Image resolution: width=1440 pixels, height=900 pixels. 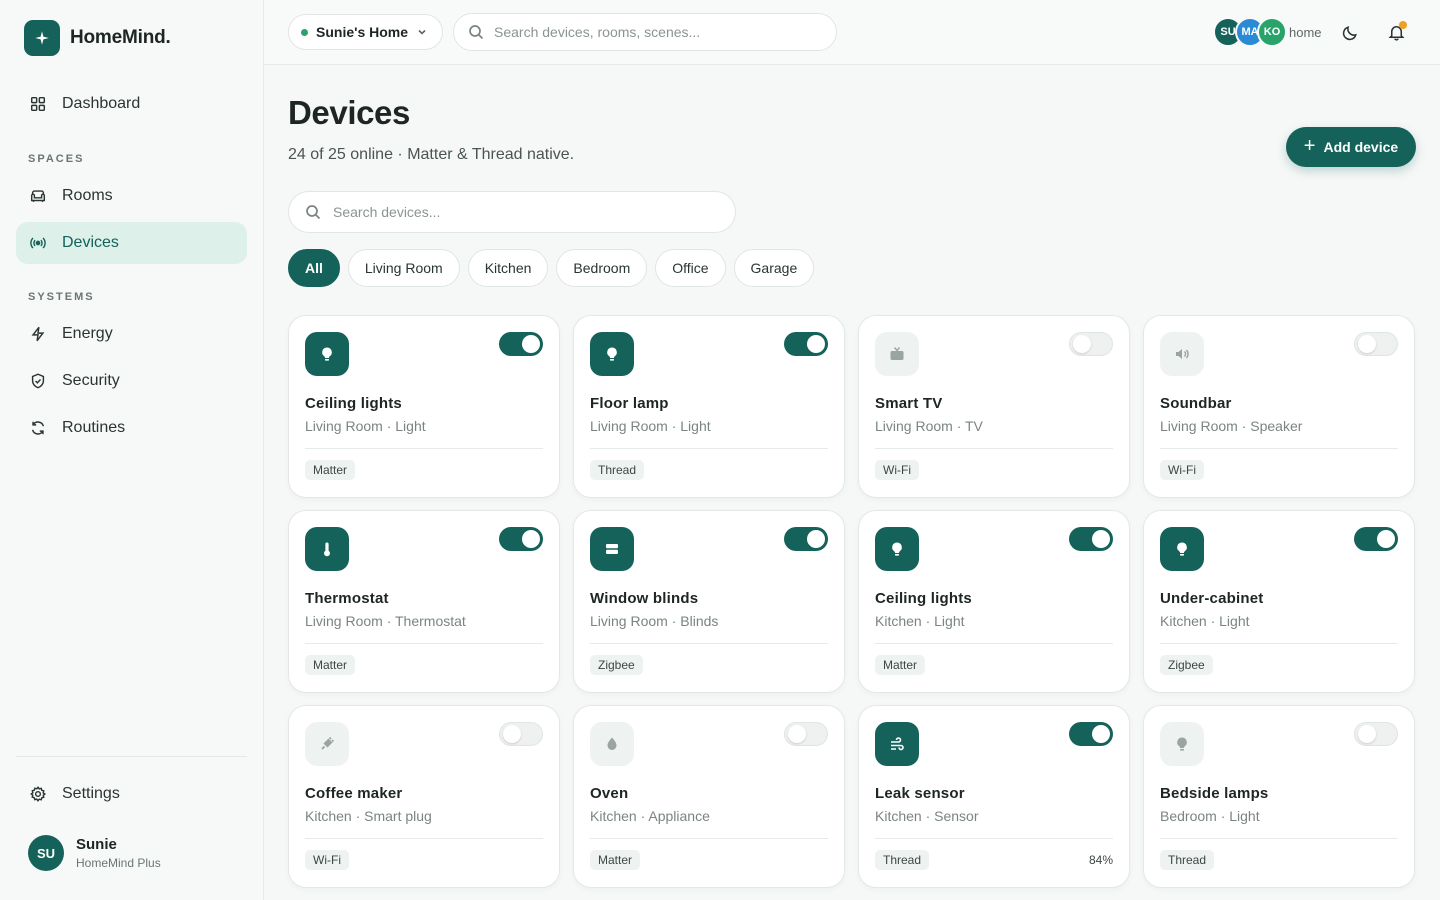 I want to click on room-filter-chips: All Living Room Kitchen Bedroom Office Garage, so click(x=551, y=268).